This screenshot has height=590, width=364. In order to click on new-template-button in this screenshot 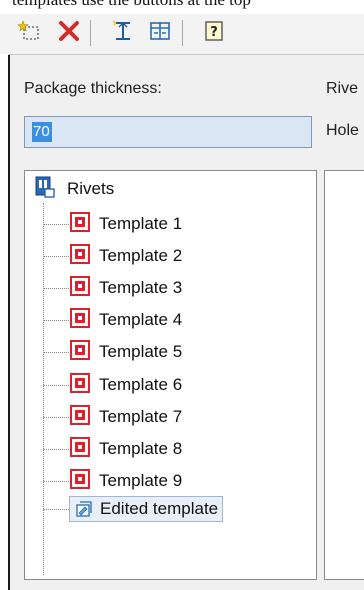, I will do `click(29, 33)`.